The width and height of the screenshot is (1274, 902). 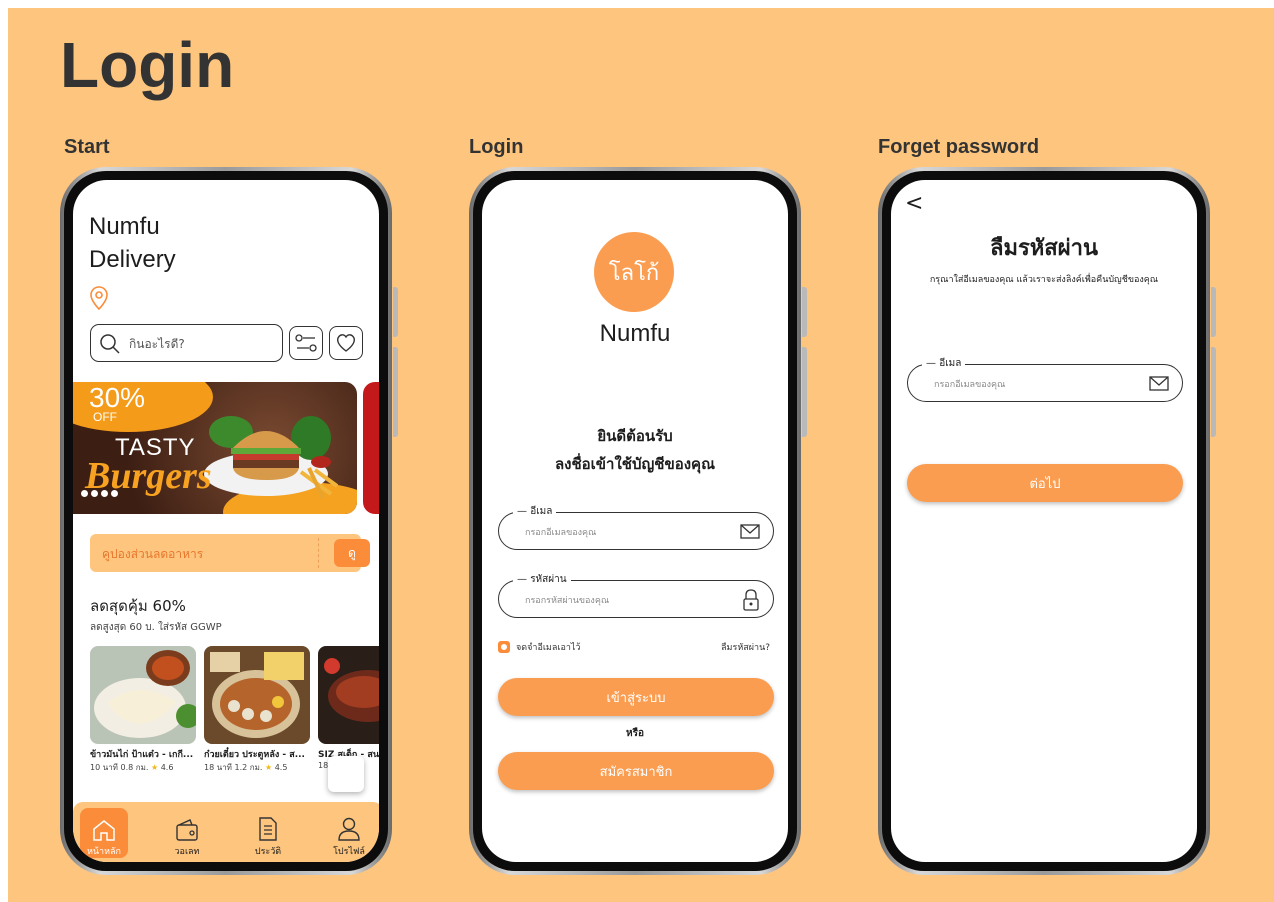 I want to click on forget-title: ลืมรหัสผ่าน, so click(x=1043, y=248).